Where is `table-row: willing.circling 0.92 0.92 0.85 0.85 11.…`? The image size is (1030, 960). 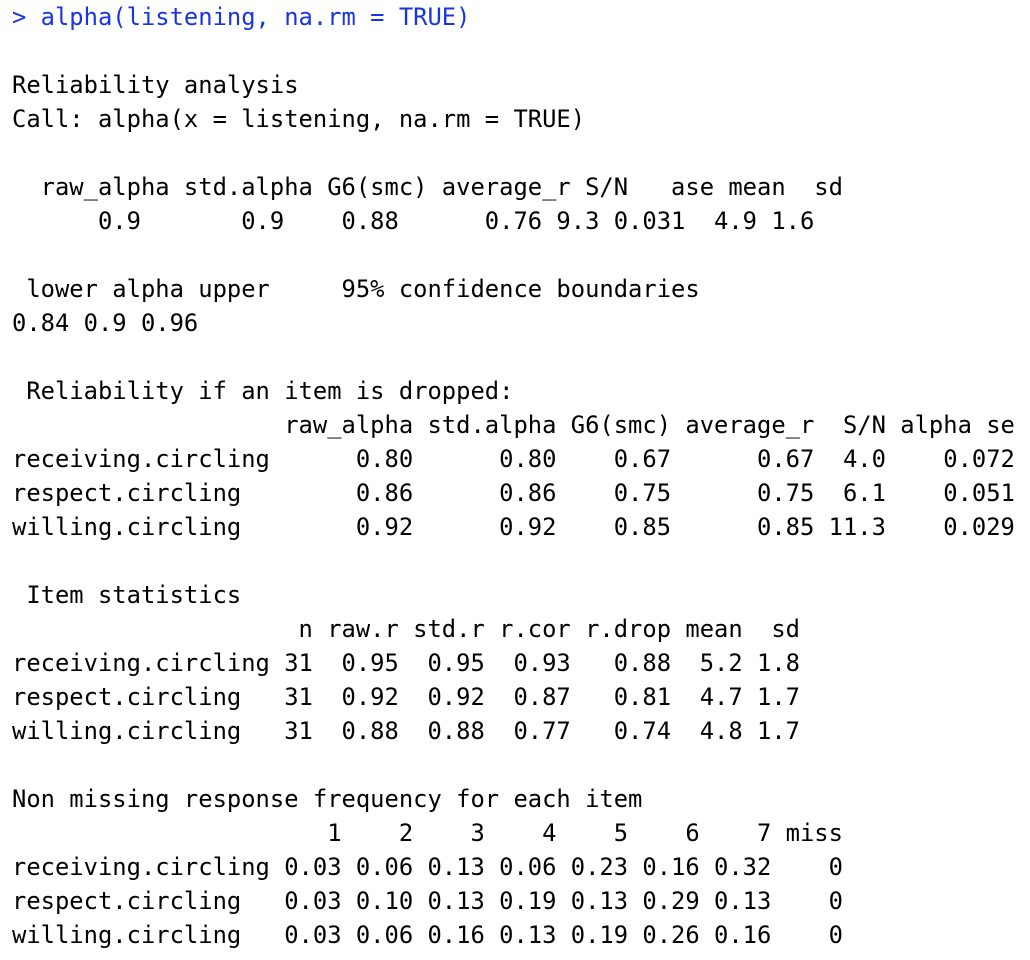 table-row: willing.circling 0.92 0.92 0.85 0.85 11.… is located at coordinates (513, 527).